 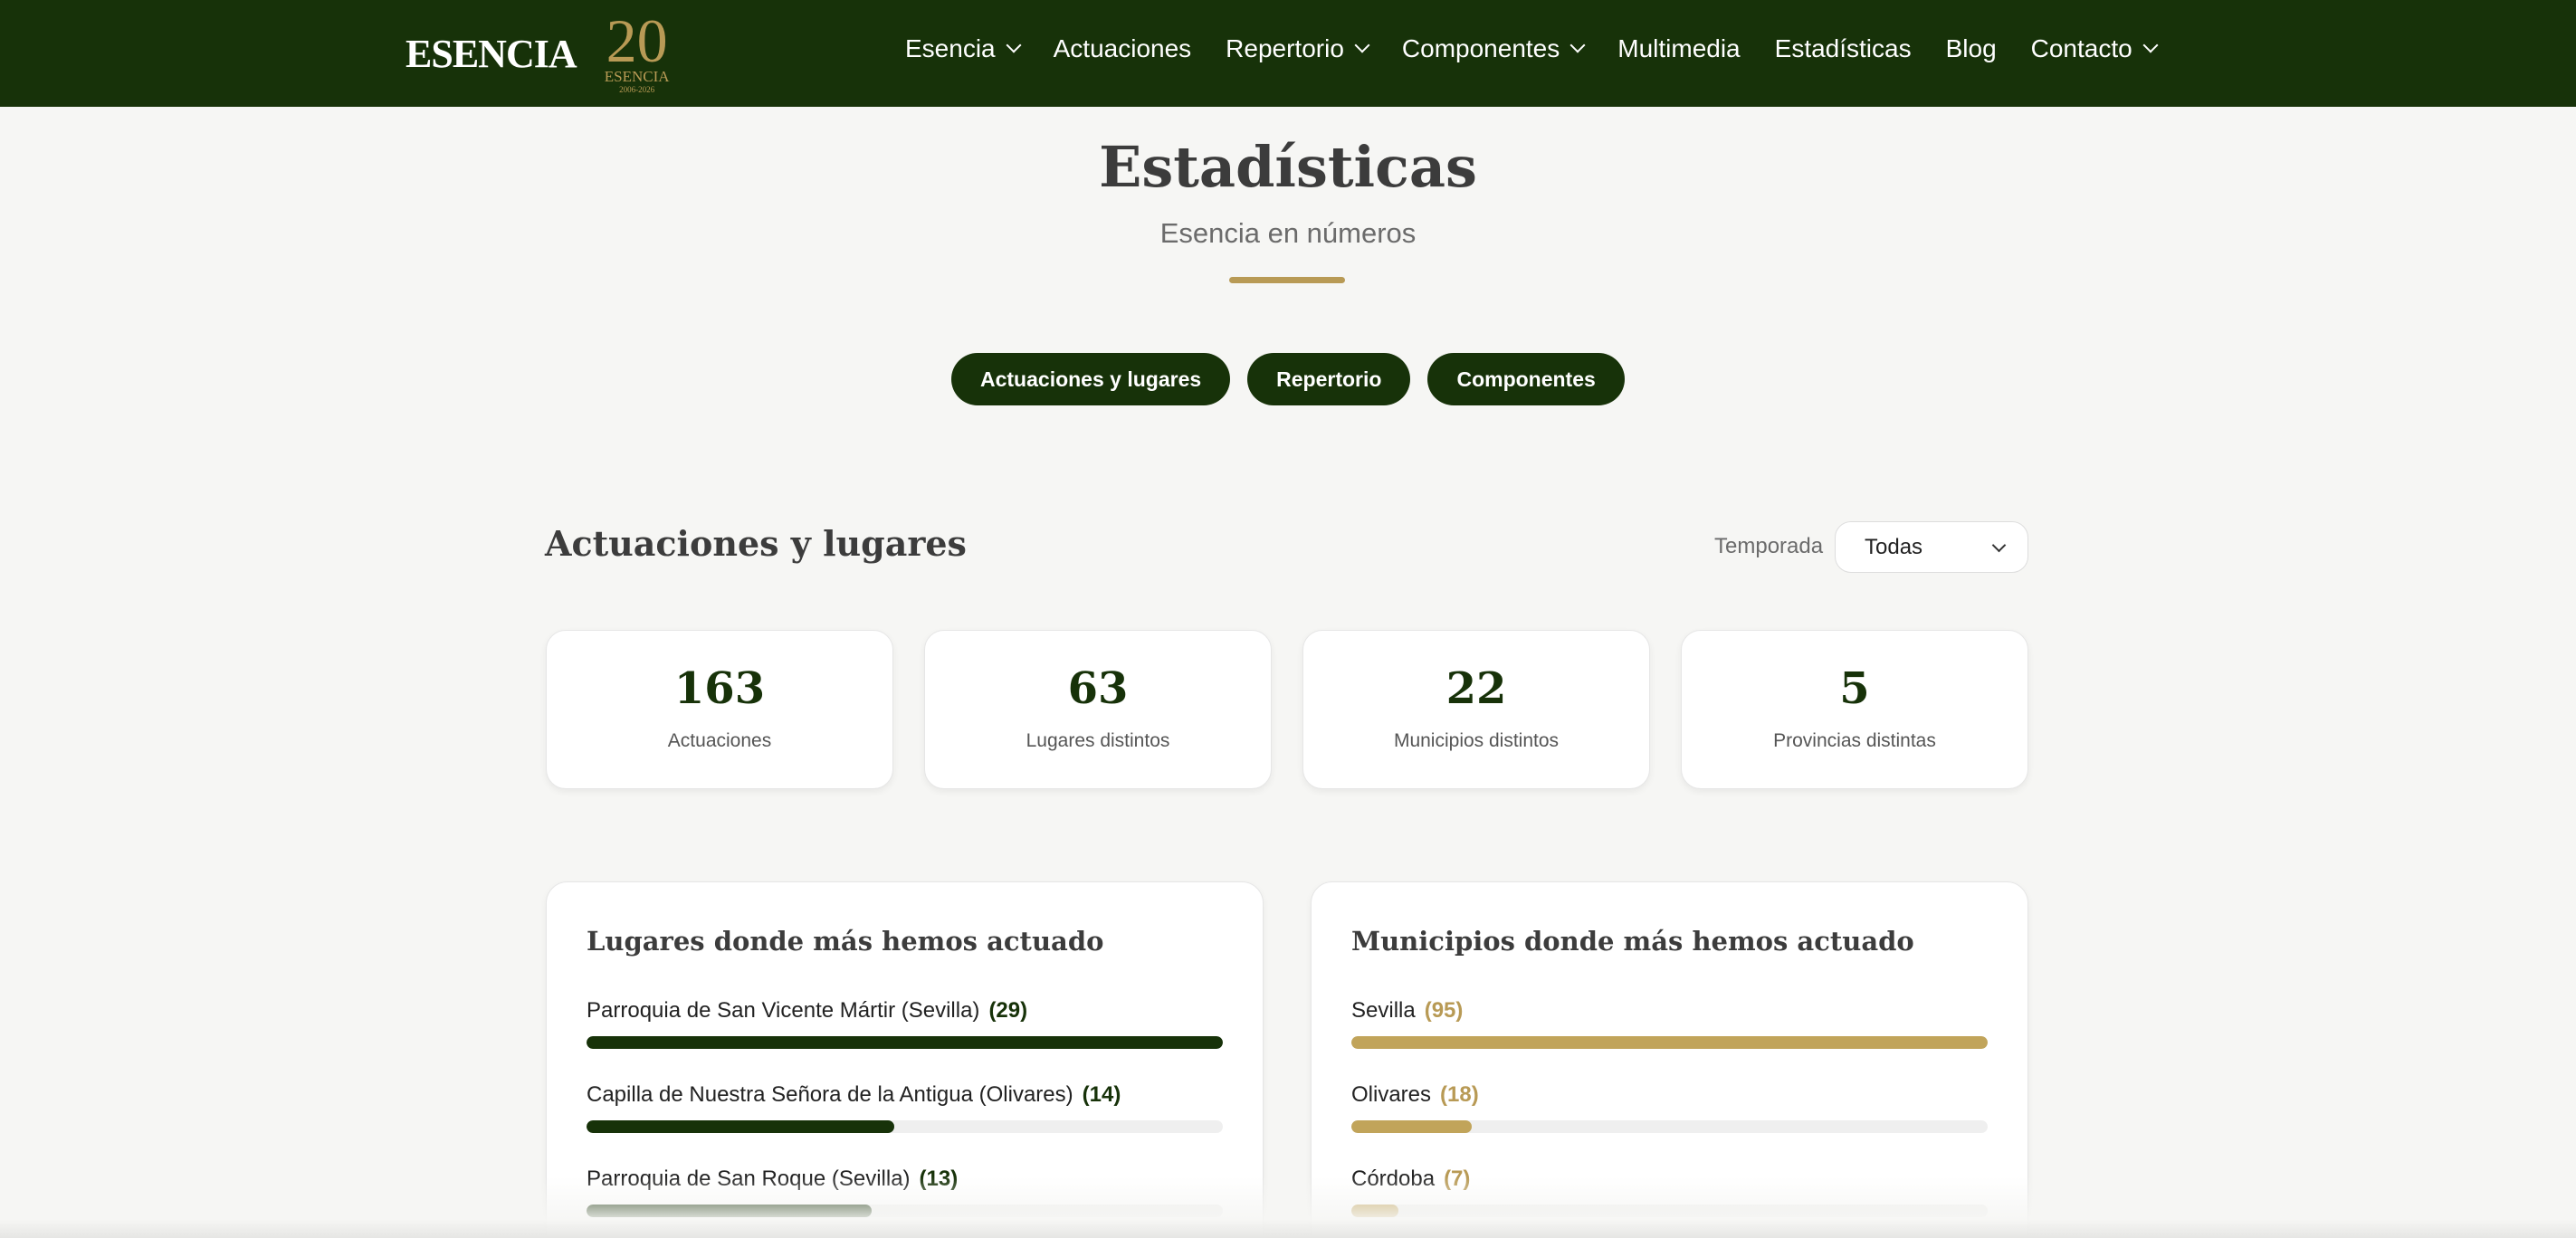 I want to click on nav-item-blog: Blog, so click(x=1971, y=48).